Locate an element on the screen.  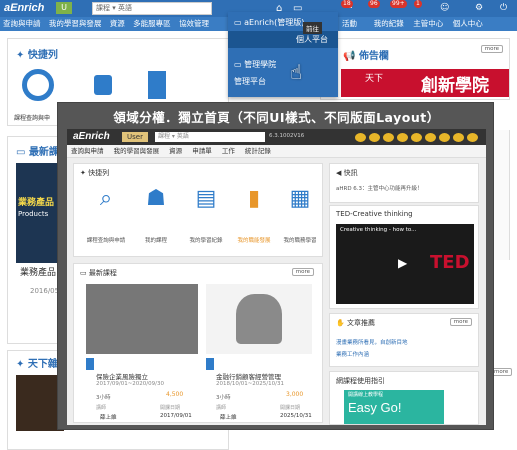
course-title: 保險企業風險獨立 is located at coordinates (122, 376).